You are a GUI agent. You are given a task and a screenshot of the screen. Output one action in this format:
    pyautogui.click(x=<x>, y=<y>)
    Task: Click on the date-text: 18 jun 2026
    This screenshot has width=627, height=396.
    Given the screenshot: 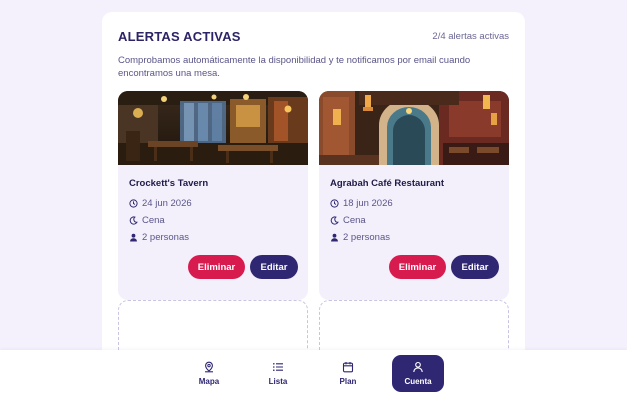 What is the action you would take?
    pyautogui.click(x=368, y=203)
    